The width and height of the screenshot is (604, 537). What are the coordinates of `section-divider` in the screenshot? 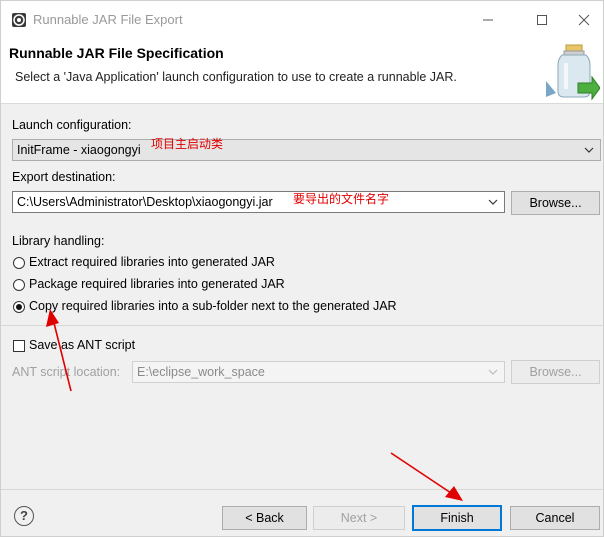 It's located at (302, 325).